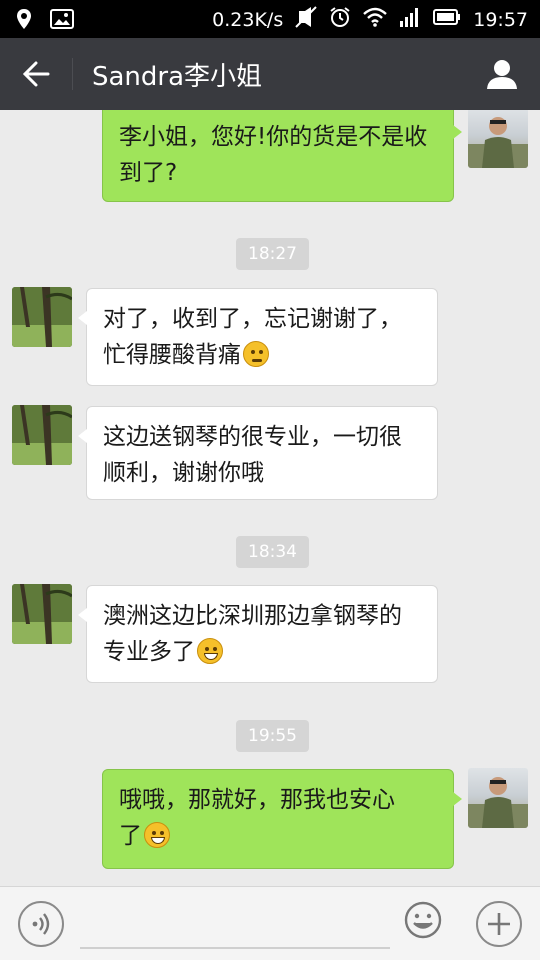 The image size is (540, 960). Describe the element at coordinates (256, 354) in the screenshot. I see `thinking-emoji-icon` at that location.